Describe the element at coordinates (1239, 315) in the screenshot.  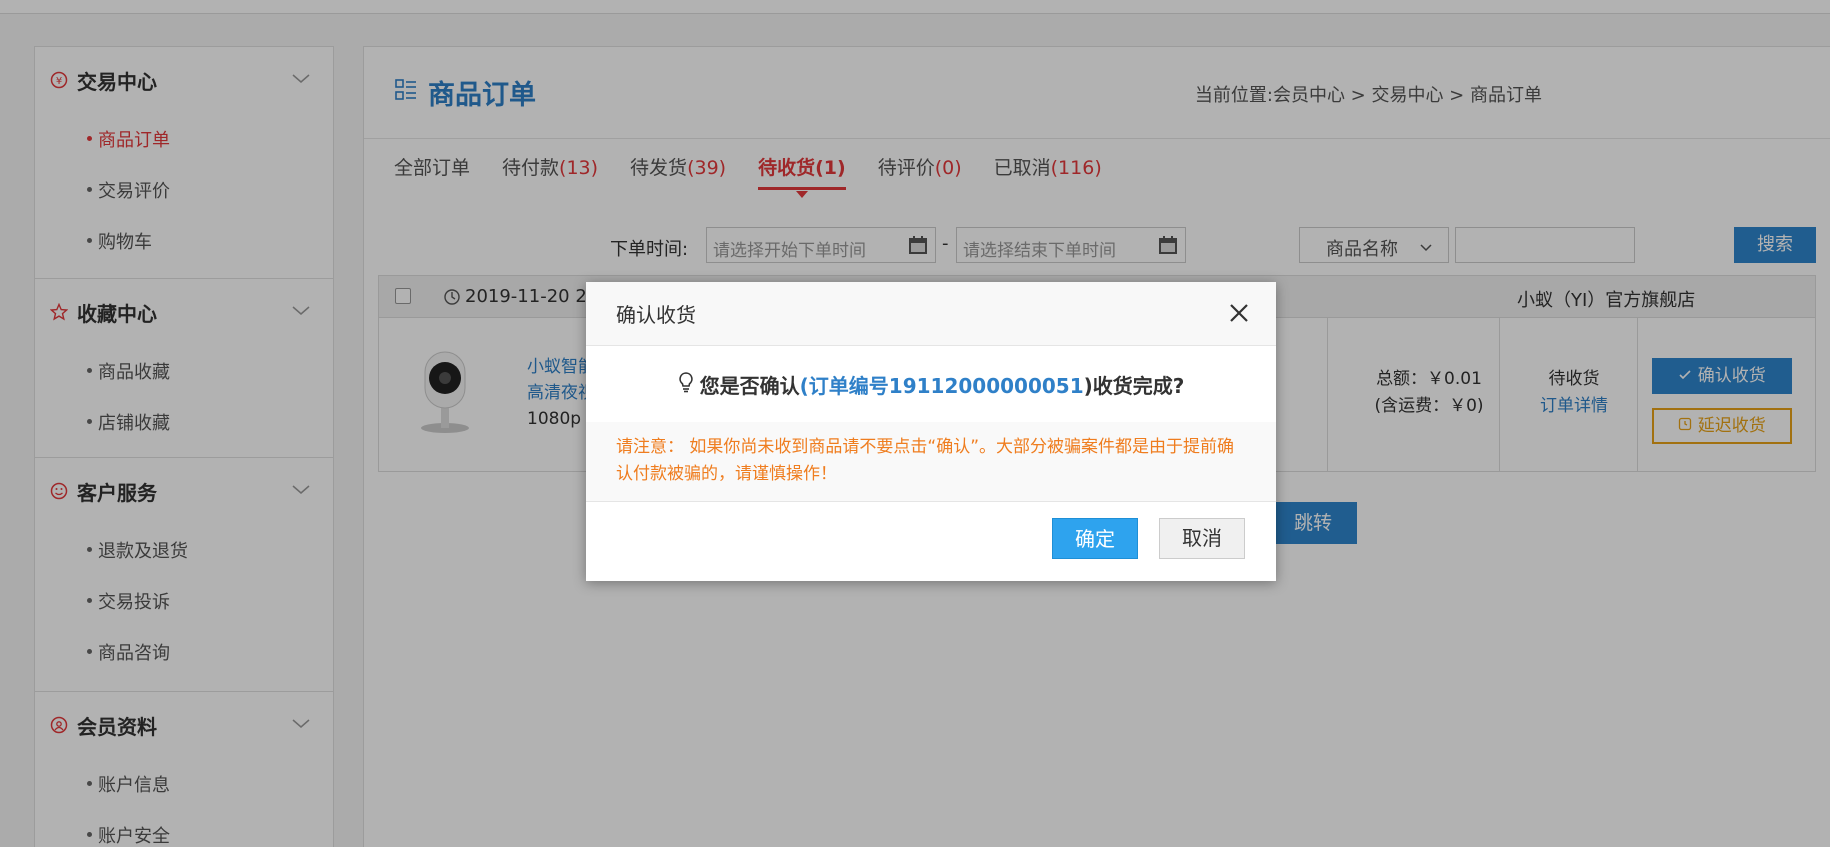
I see `close-icon` at that location.